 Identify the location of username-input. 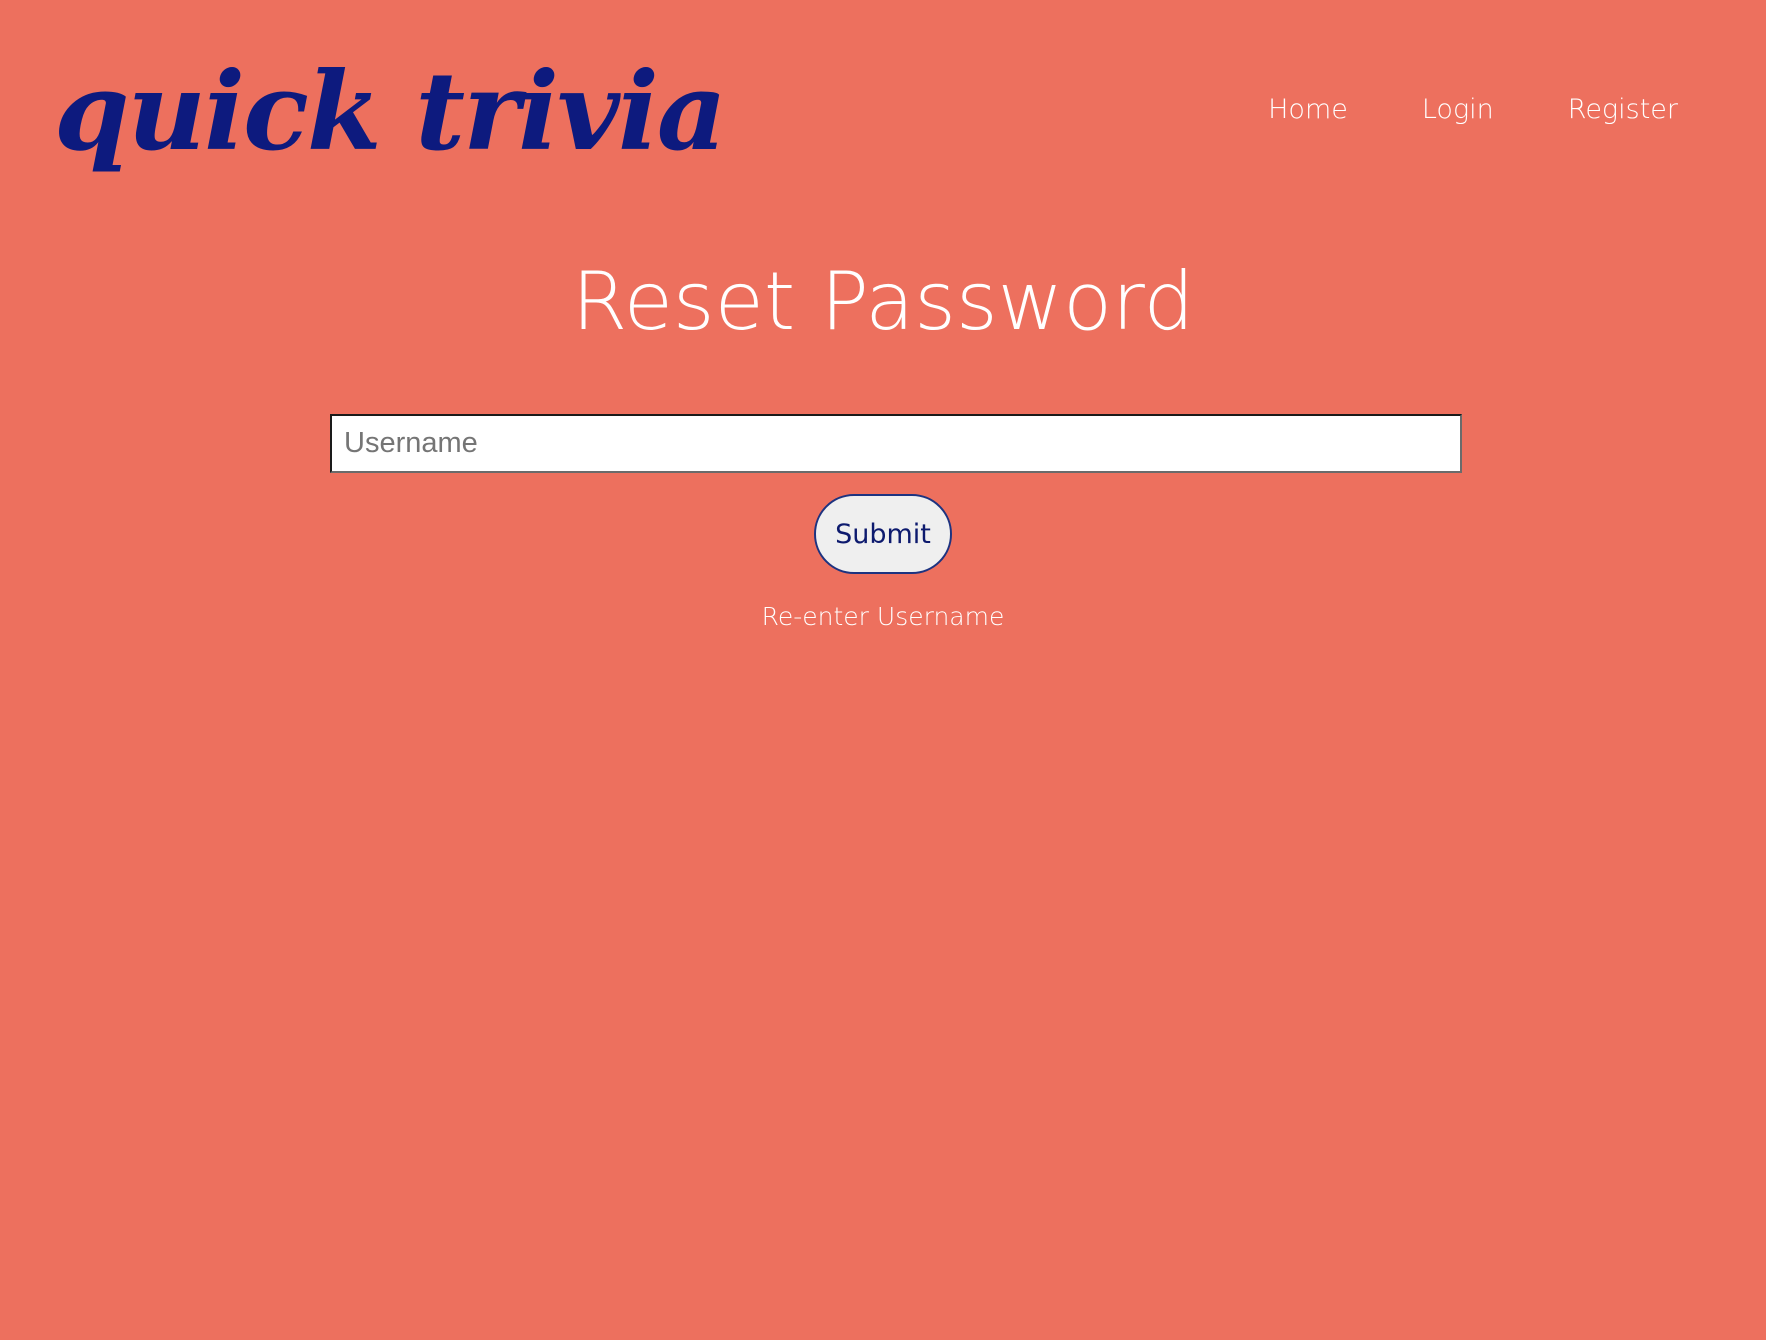
(896, 443).